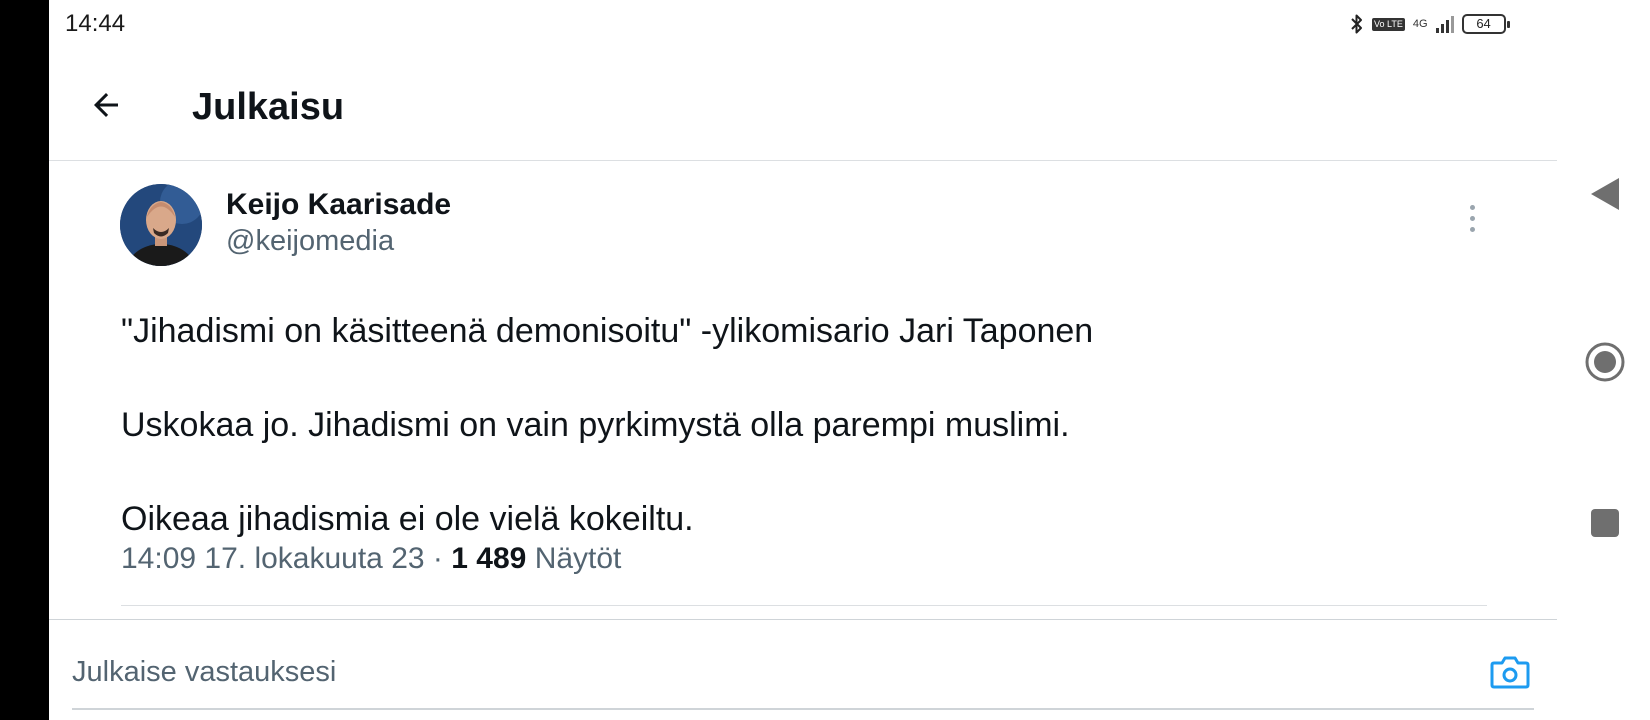 The image size is (1650, 720). What do you see at coordinates (310, 241) in the screenshot?
I see `author-handle: @keijomedia` at bounding box center [310, 241].